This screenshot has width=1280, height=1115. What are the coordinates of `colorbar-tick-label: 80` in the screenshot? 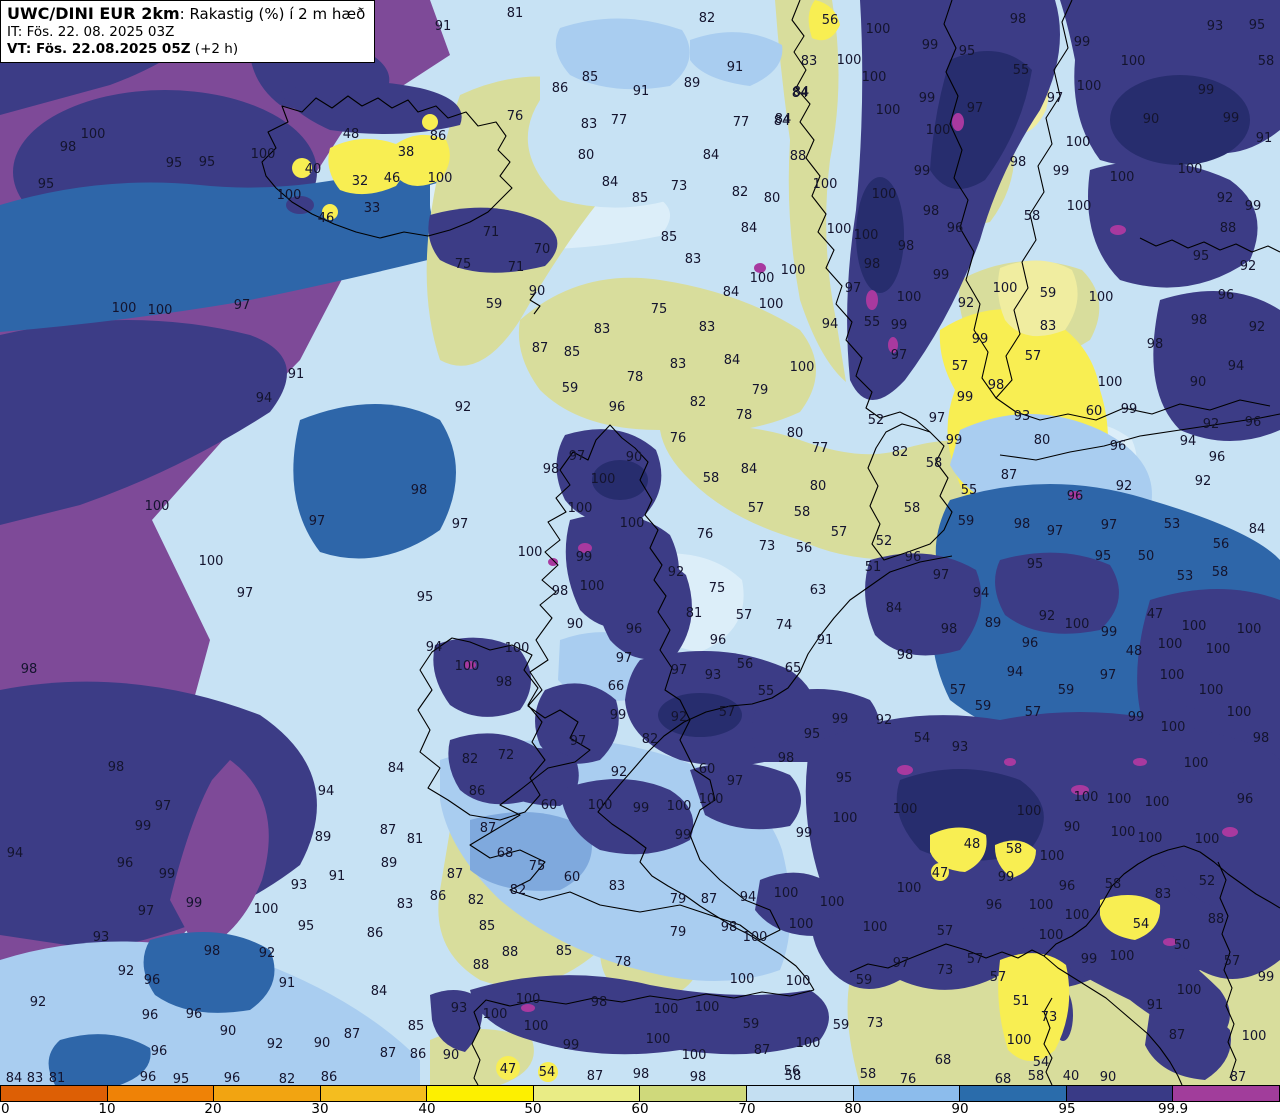 It's located at (853, 1108).